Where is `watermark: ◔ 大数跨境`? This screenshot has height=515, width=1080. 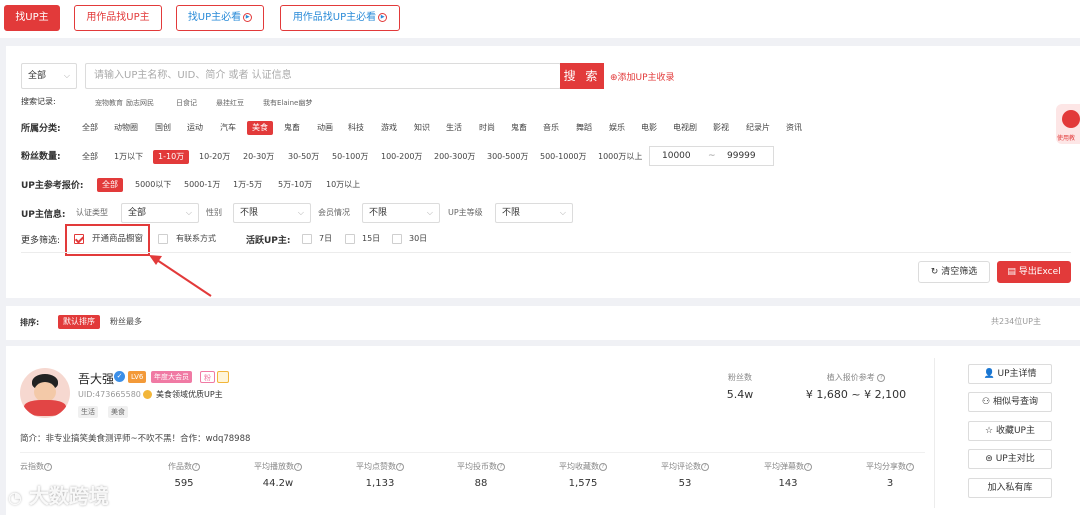
watermark: ◔ 大数跨境 is located at coordinates (58, 494).